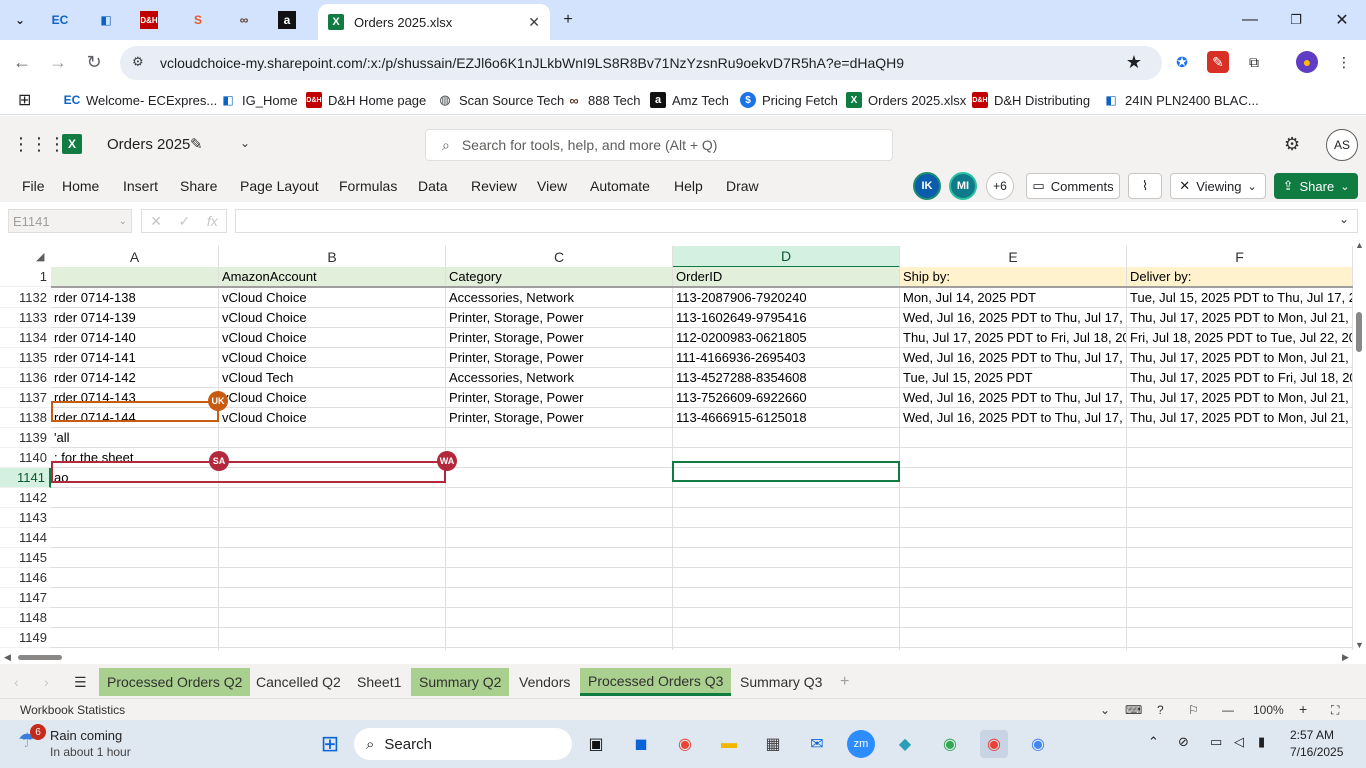  I want to click on all-sheets-menu-icon: ☰, so click(80, 682).